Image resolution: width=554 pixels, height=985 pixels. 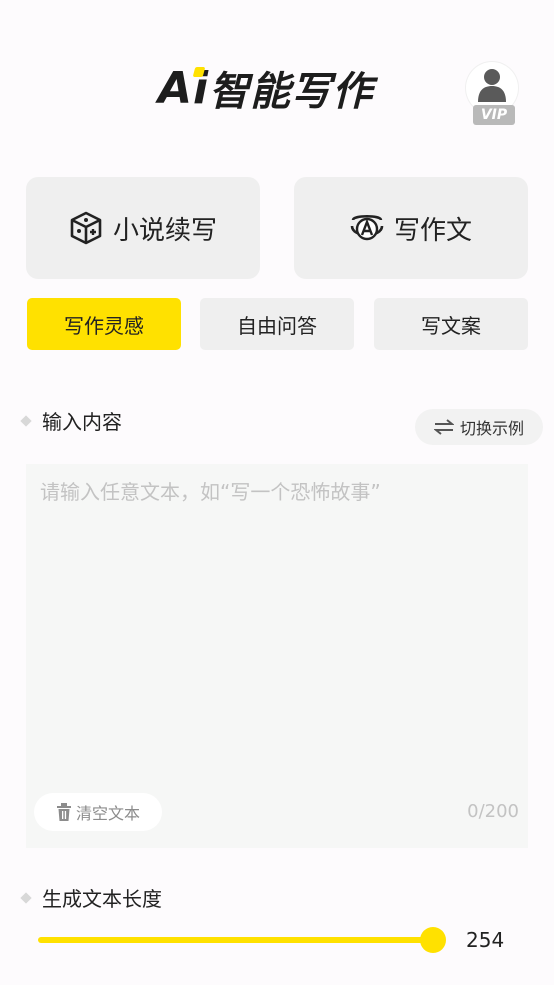 I want to click on mode-essay: 写作文, so click(x=411, y=228).